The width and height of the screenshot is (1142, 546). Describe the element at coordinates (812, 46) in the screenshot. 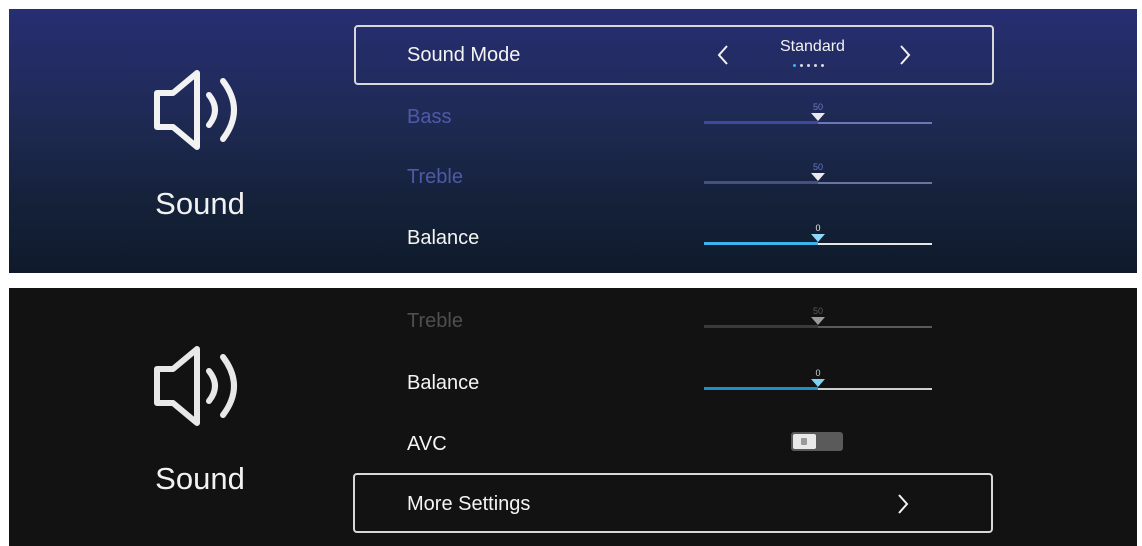

I see `sound-mode-value: Standard` at that location.